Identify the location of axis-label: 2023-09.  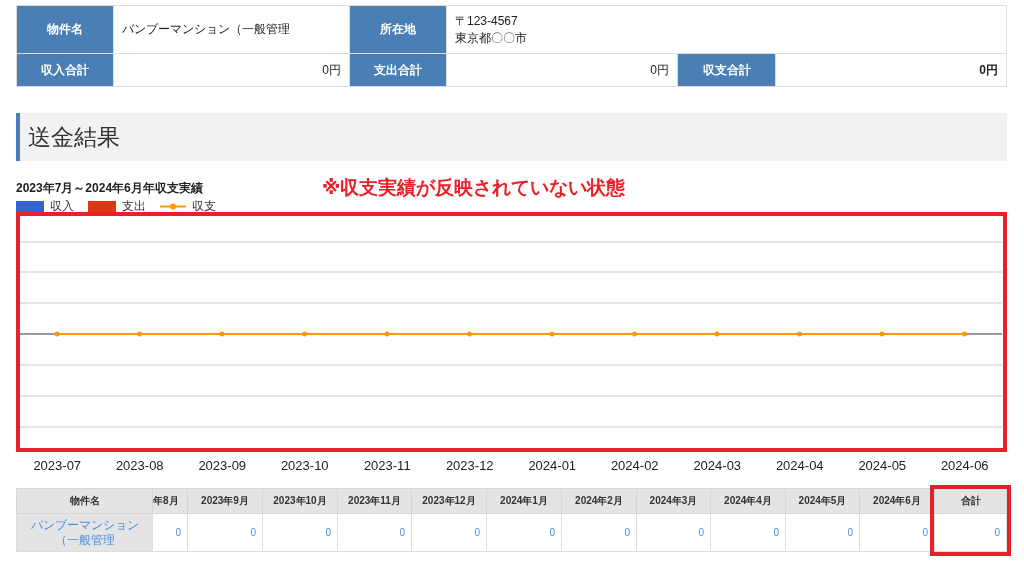
(222, 465).